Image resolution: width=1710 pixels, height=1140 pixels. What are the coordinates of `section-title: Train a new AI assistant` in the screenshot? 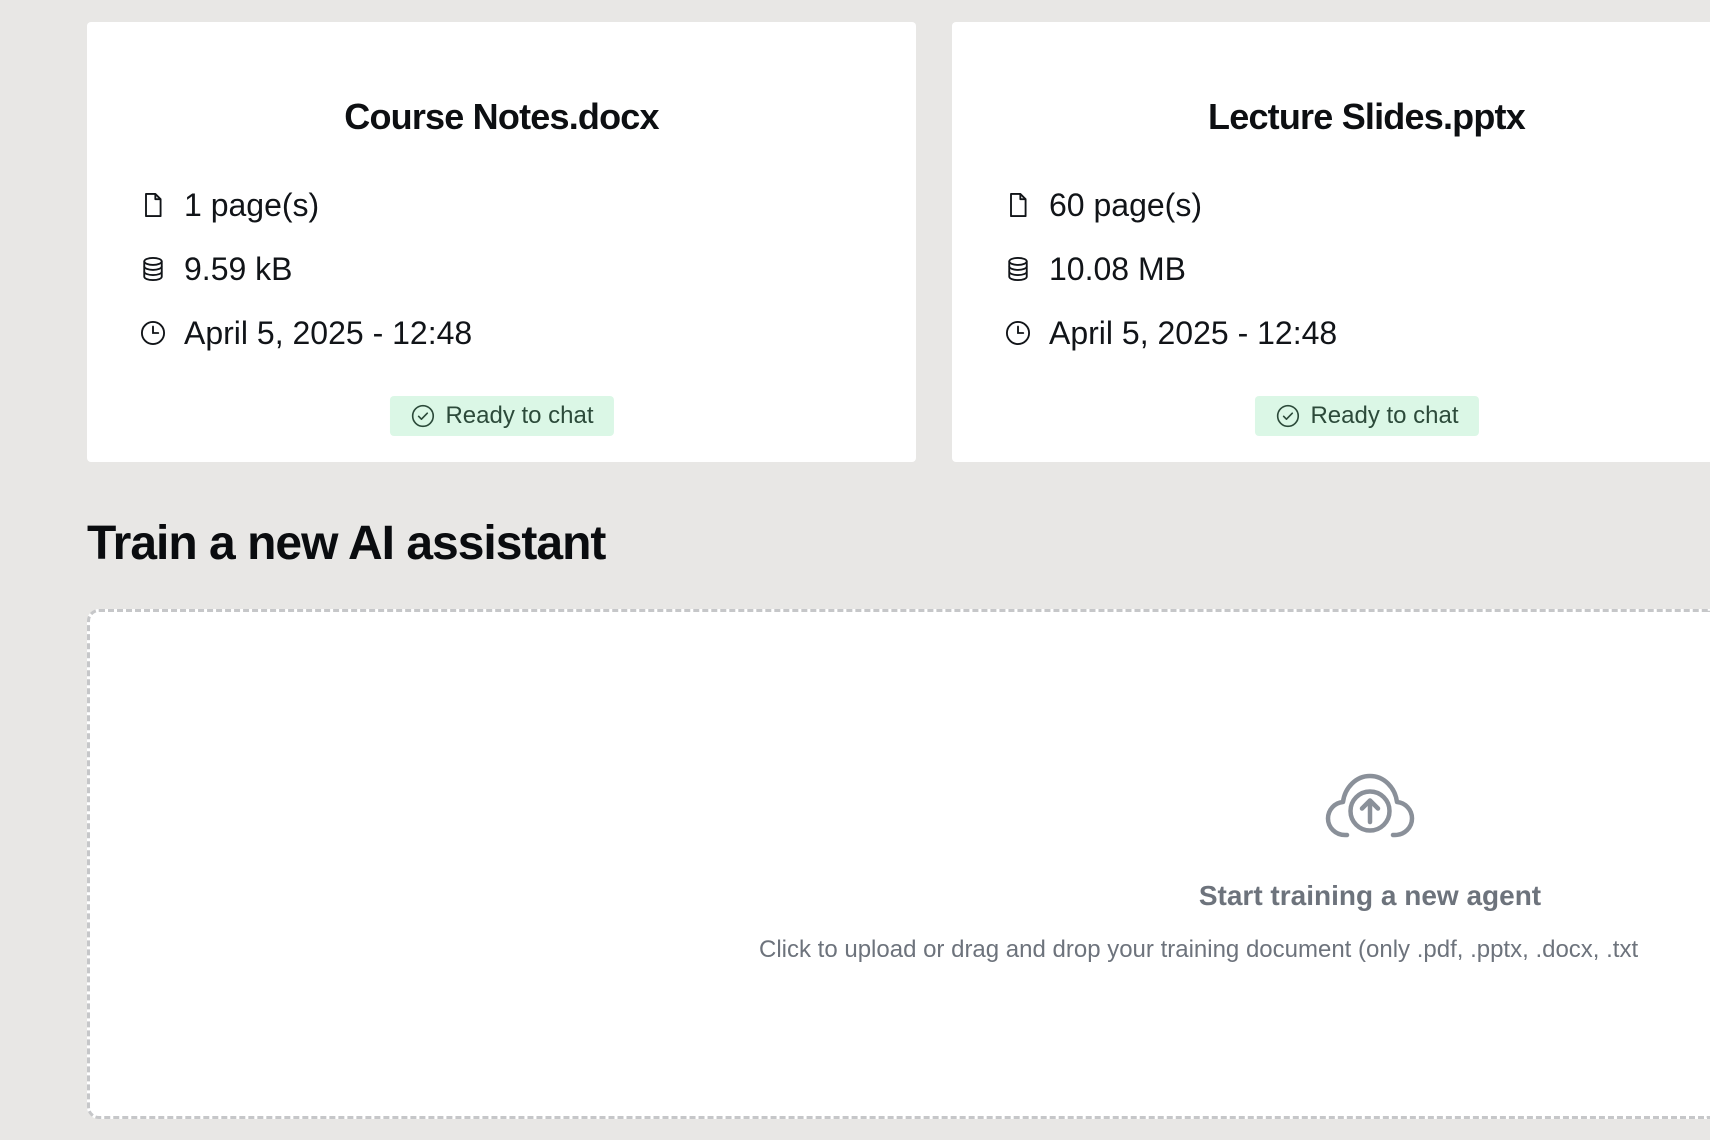 It's located at (346, 543).